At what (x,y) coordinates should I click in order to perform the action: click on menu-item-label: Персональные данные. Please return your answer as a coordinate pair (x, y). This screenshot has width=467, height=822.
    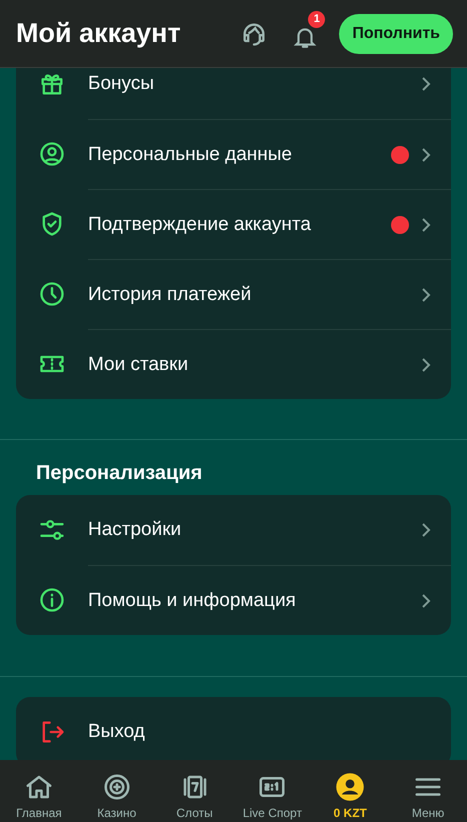
    Looking at the image, I should click on (190, 155).